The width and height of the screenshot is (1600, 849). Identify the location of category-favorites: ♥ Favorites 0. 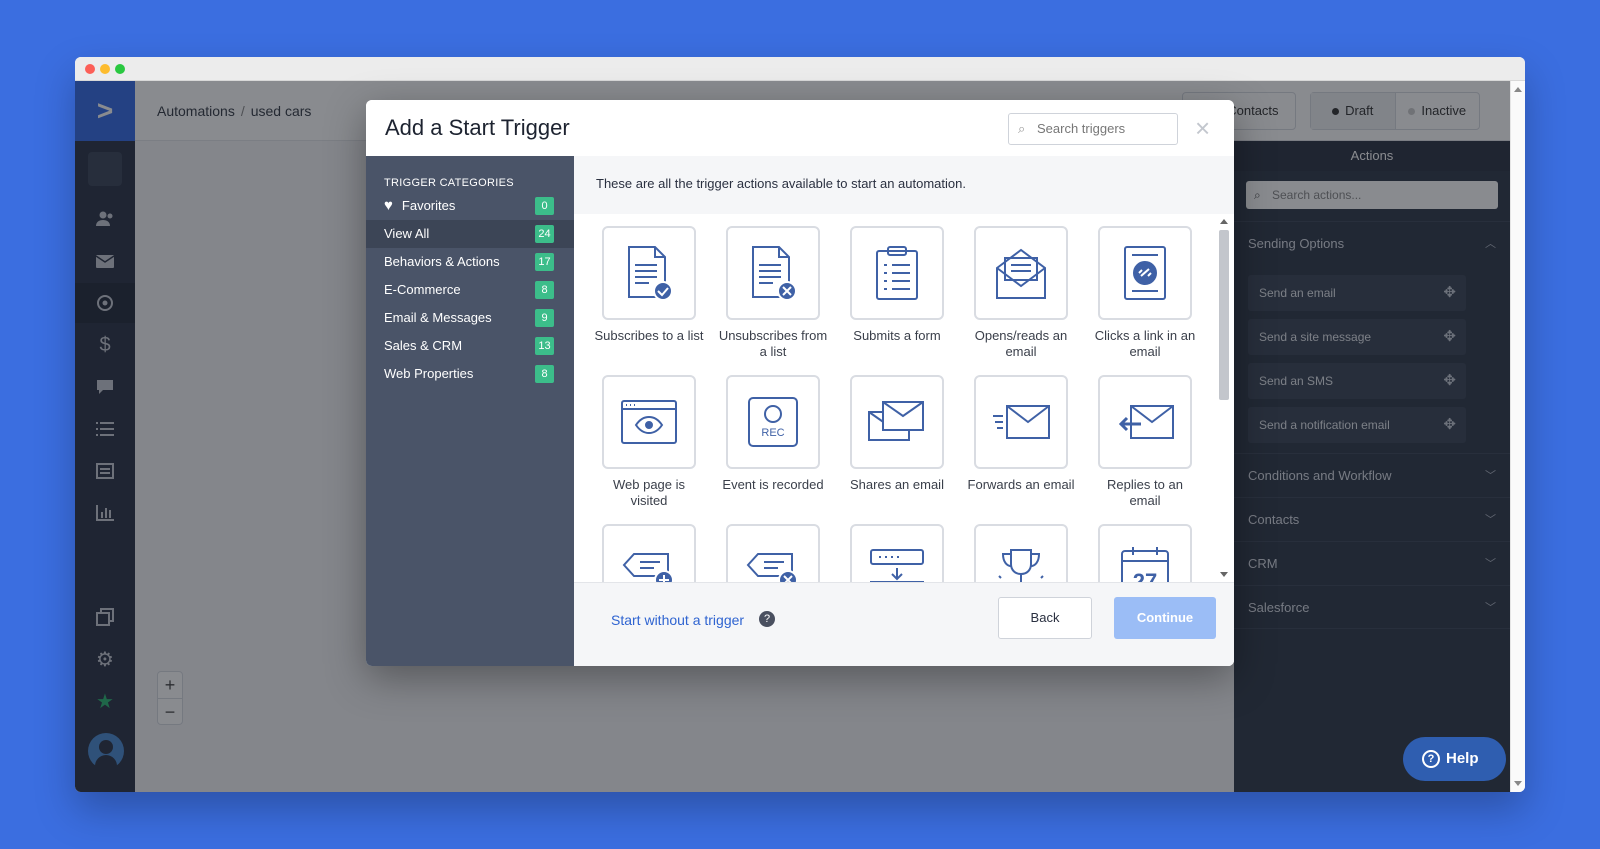
(470, 206).